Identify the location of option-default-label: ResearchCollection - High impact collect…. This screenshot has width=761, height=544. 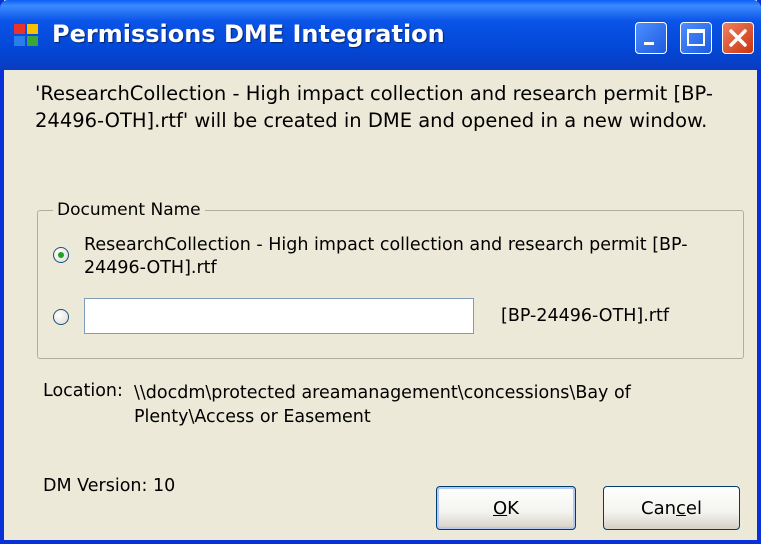
(409, 257).